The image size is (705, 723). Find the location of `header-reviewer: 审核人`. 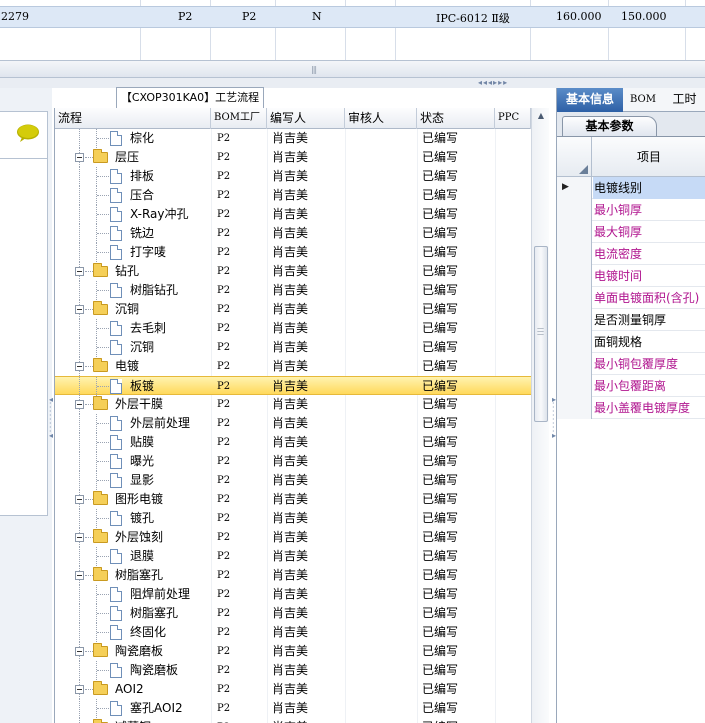

header-reviewer: 审核人 is located at coordinates (381, 118).